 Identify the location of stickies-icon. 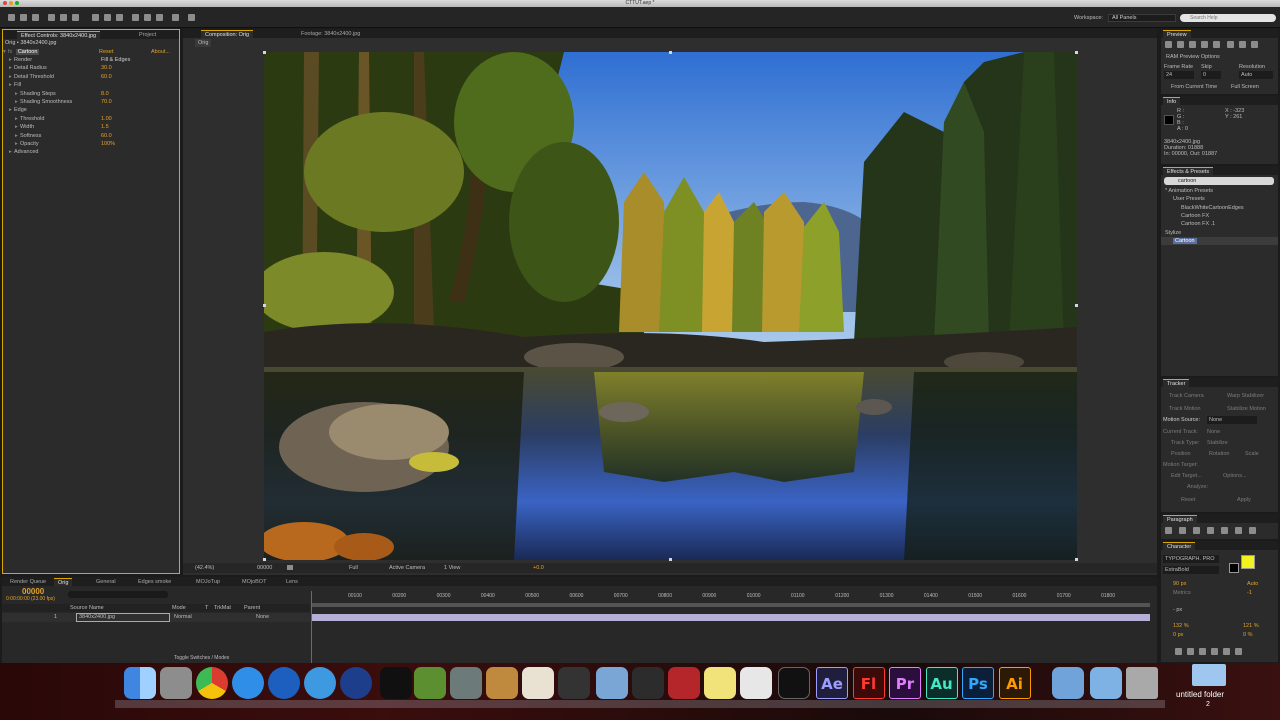
(720, 683).